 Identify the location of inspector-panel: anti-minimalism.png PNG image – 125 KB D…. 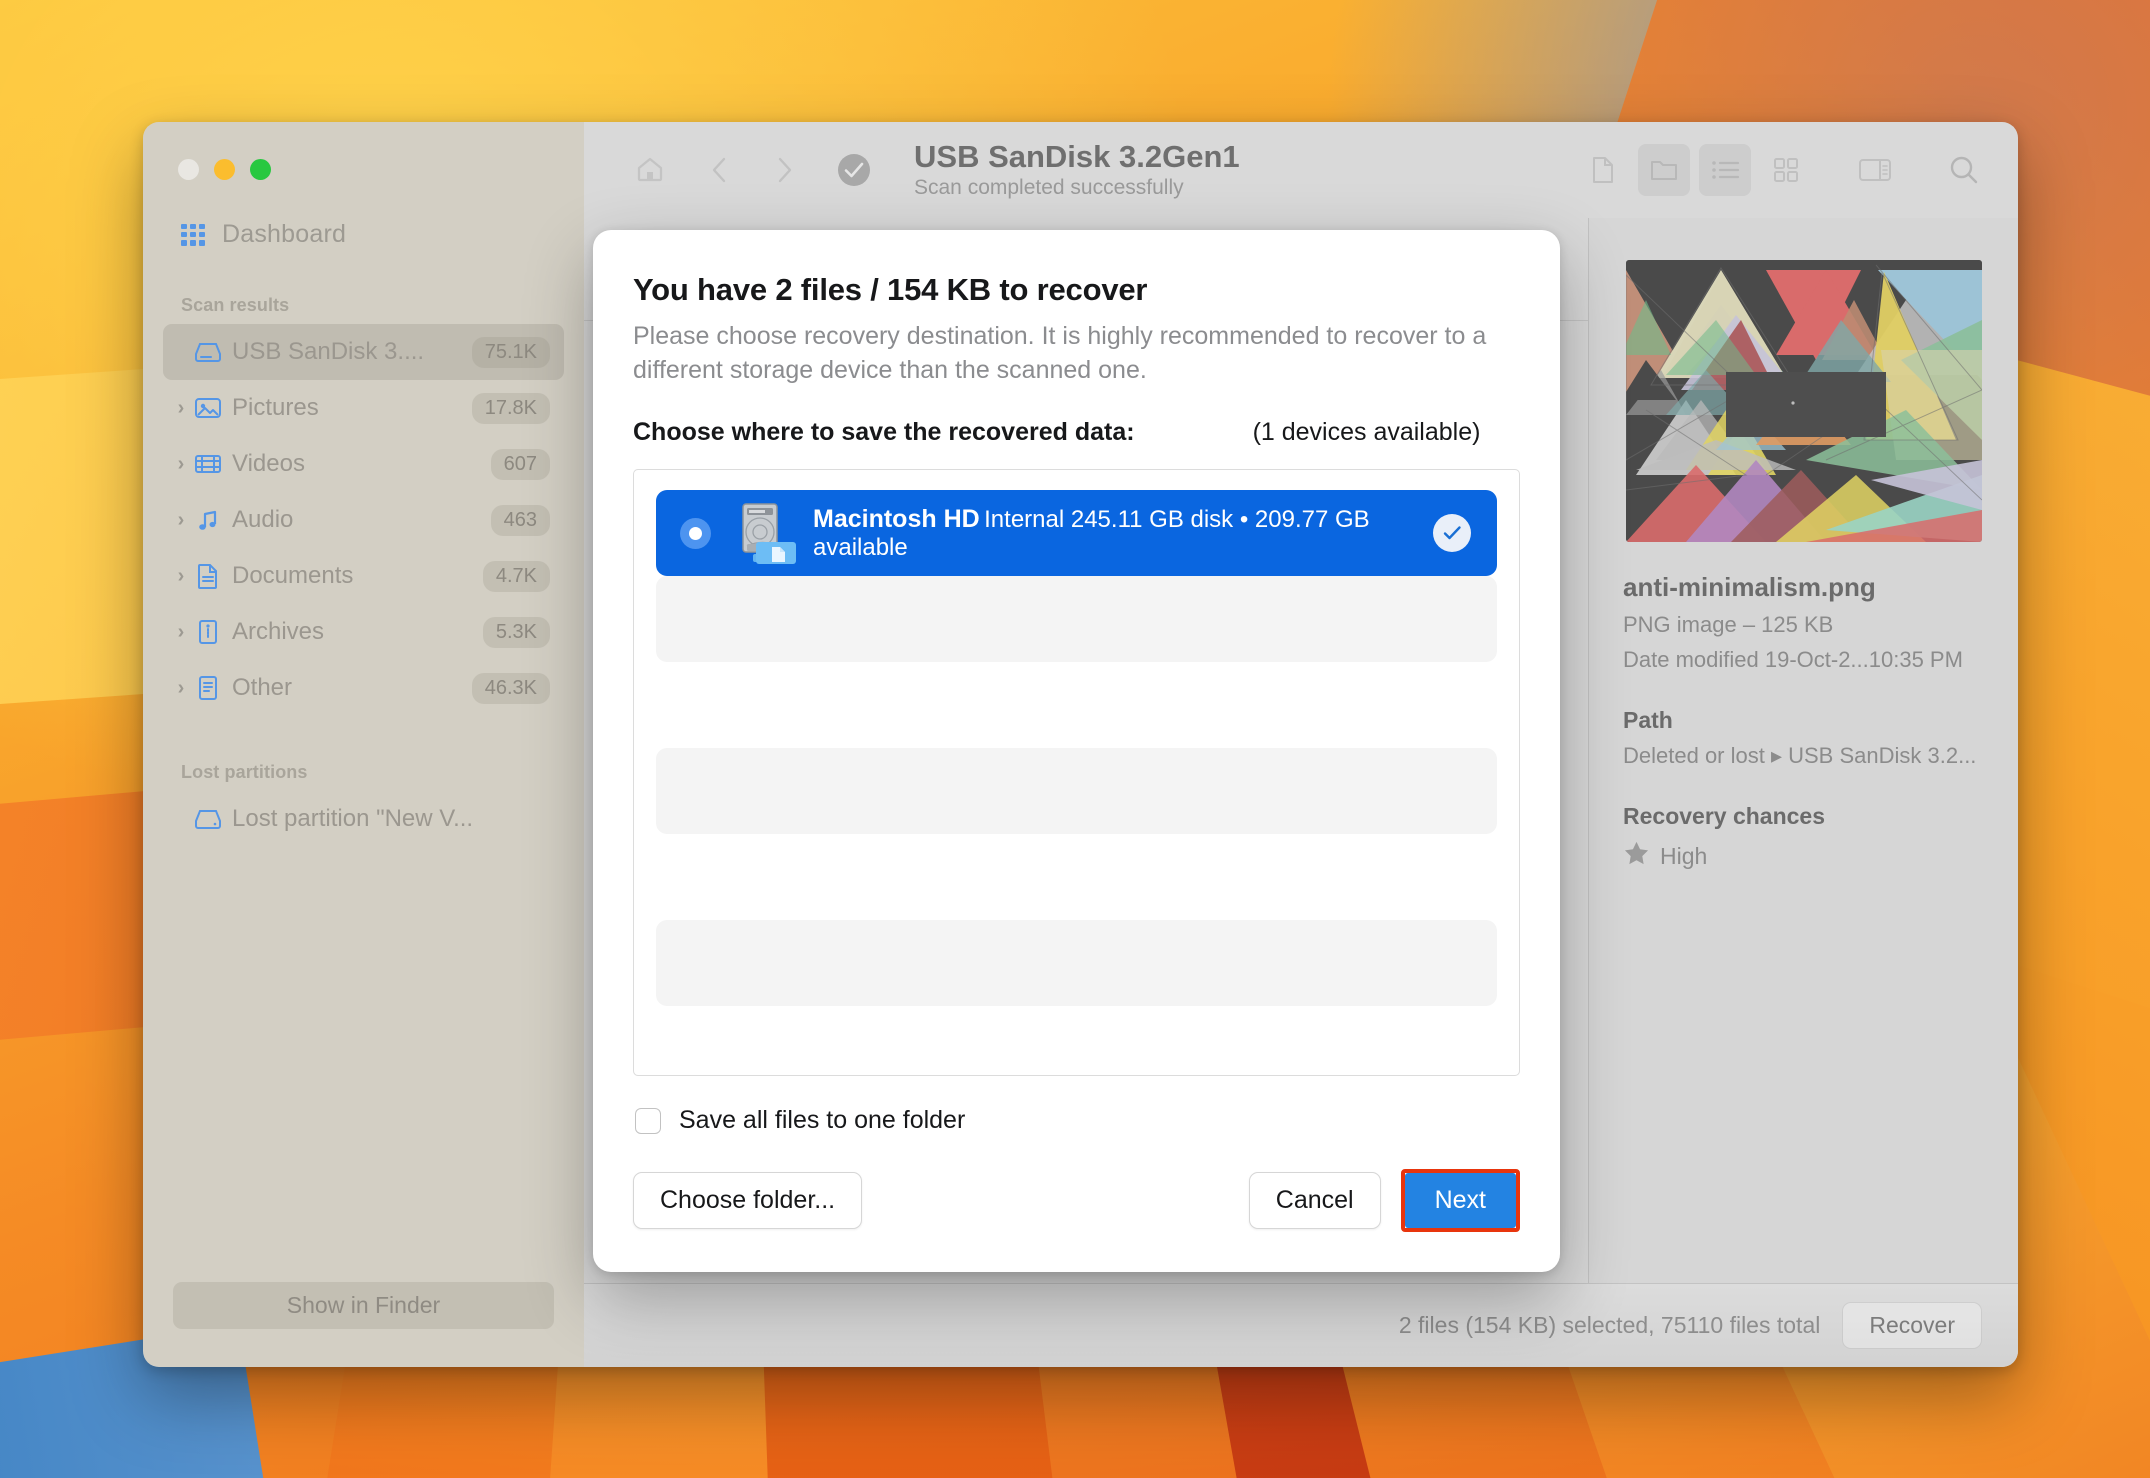
(1803, 750).